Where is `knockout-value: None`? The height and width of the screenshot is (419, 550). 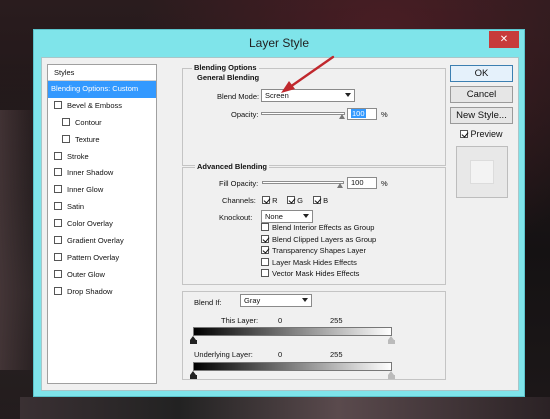
knockout-value: None is located at coordinates (274, 216).